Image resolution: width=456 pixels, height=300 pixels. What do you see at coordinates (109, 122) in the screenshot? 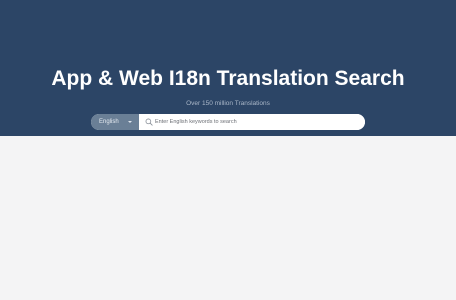
I see `language-select-label: English` at bounding box center [109, 122].